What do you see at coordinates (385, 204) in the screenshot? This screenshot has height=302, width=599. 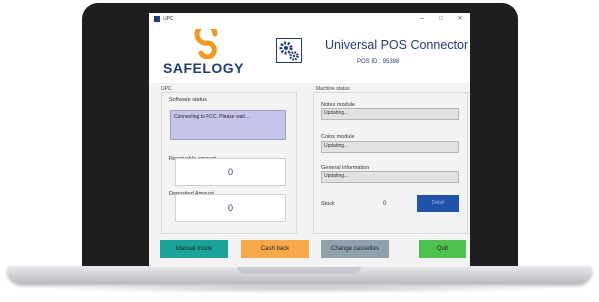 I see `stock-value: 0` at bounding box center [385, 204].